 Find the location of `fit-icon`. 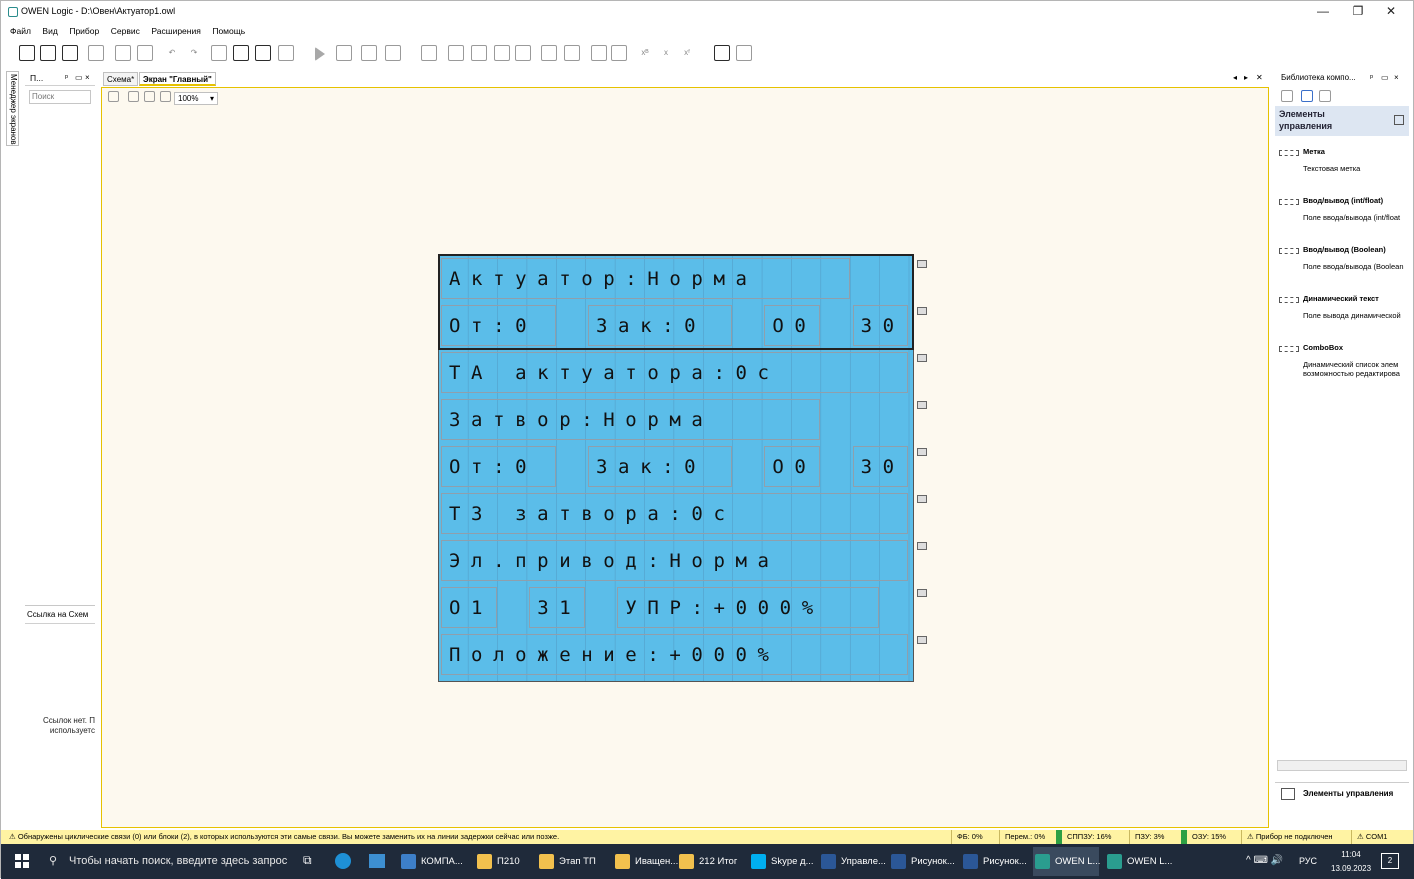

fit-icon is located at coordinates (149, 96).